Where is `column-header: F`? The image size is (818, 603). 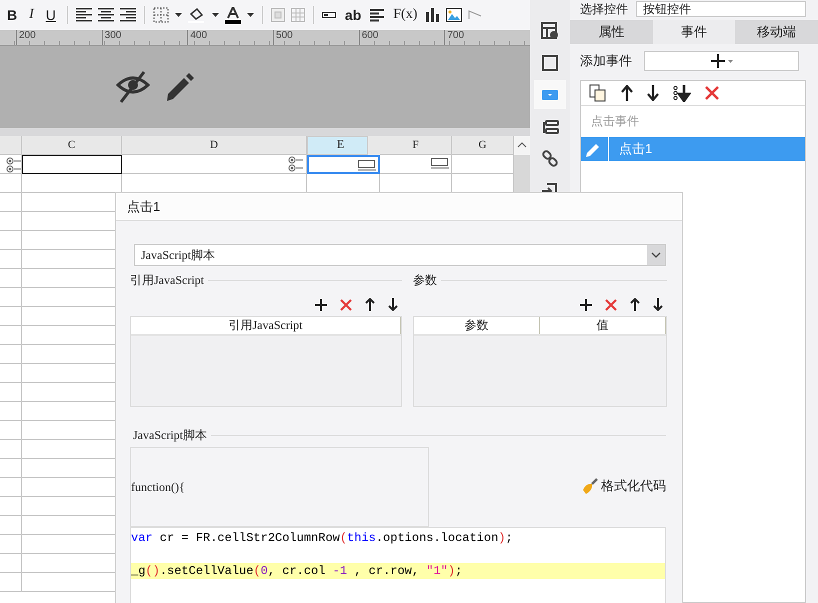
column-header: F is located at coordinates (416, 145).